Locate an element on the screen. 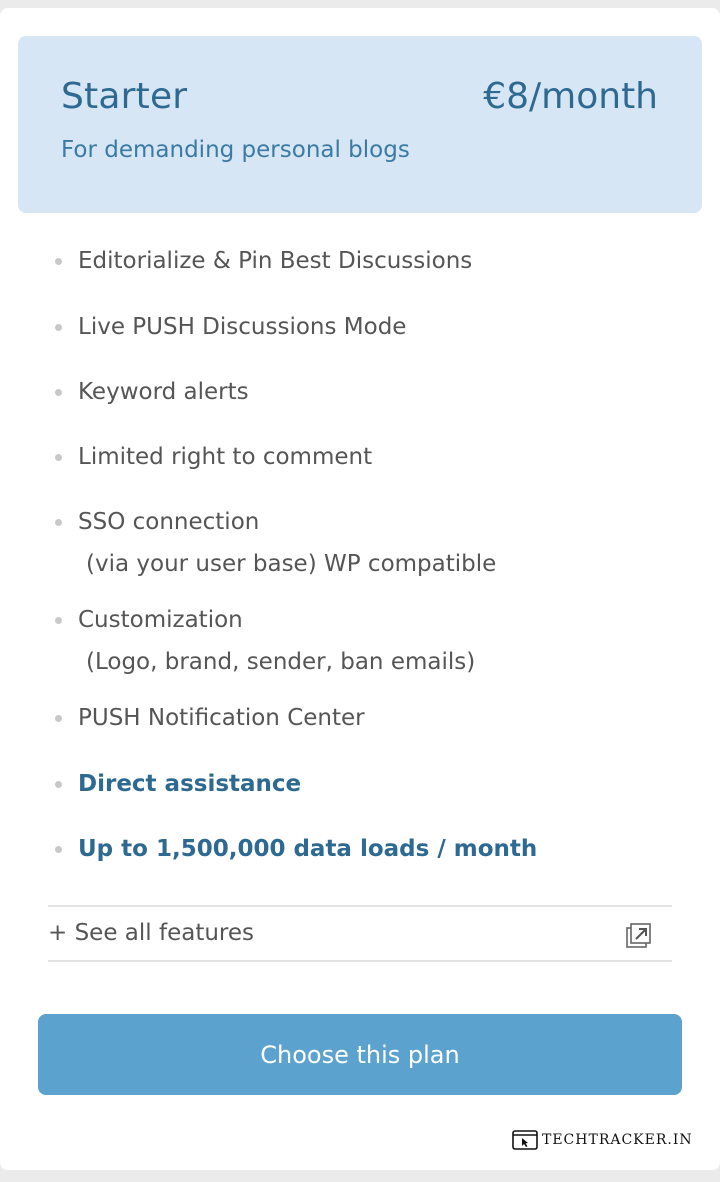 This screenshot has width=720, height=1182. feature-item: Keyword alerts is located at coordinates (152, 392).